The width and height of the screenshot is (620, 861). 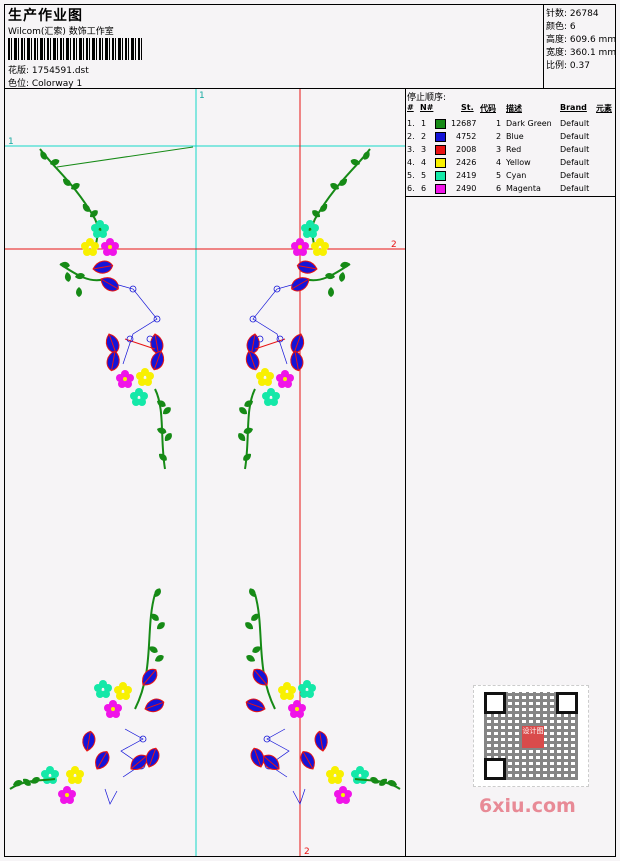 I want to click on qr-code: 设计图, so click(x=531, y=736).